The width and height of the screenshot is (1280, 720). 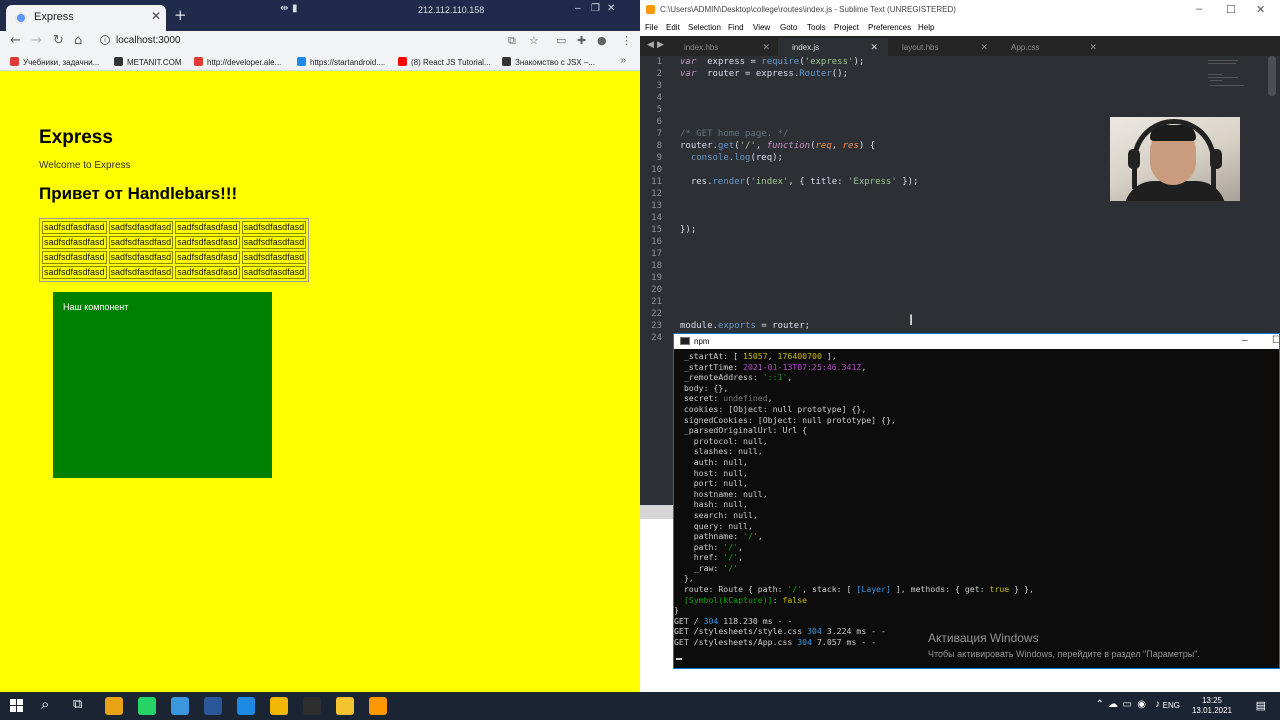 What do you see at coordinates (772, 62) in the screenshot?
I see `code-line: var express = require('express');` at bounding box center [772, 62].